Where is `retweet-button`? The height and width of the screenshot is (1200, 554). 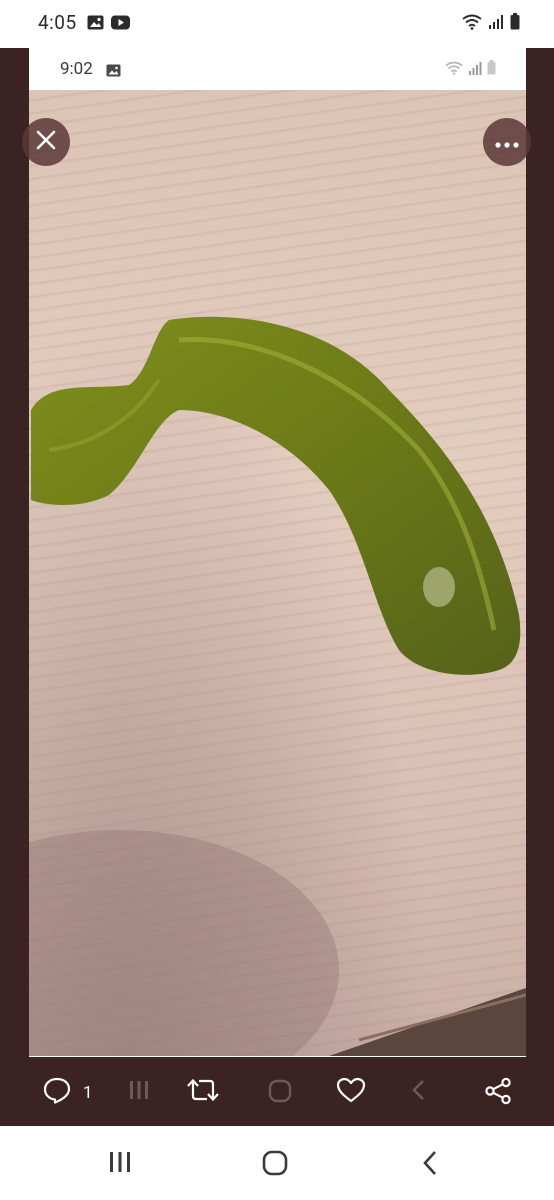
retweet-button is located at coordinates (203, 1092).